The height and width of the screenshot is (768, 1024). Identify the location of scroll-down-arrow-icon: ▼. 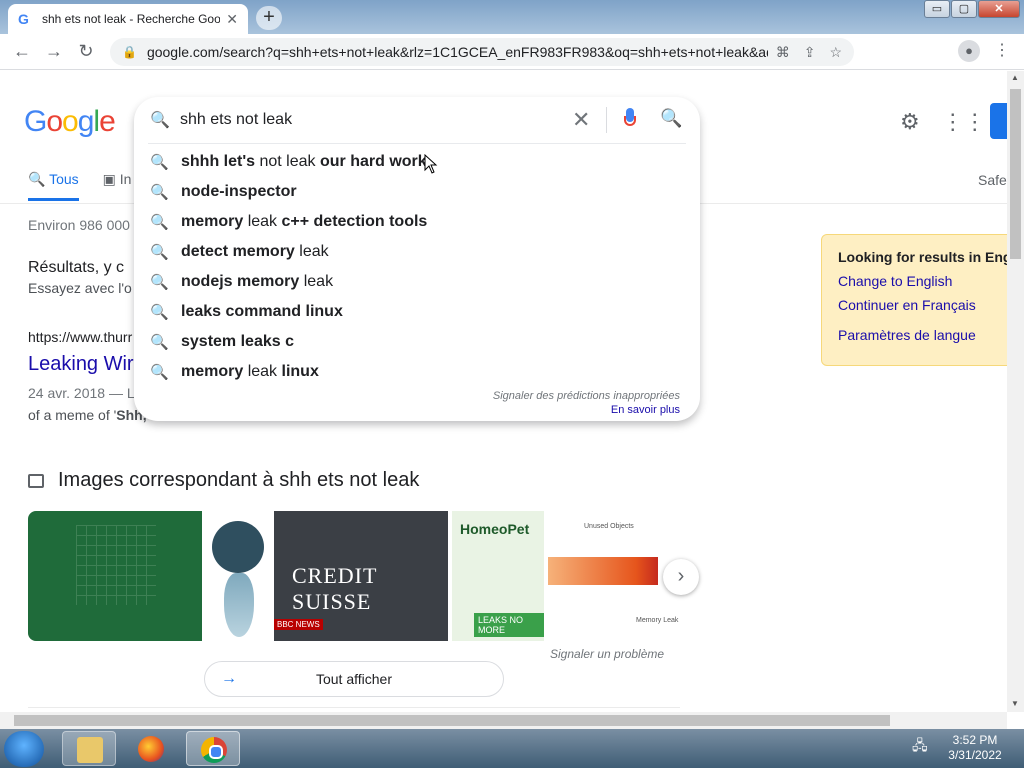
(1015, 703).